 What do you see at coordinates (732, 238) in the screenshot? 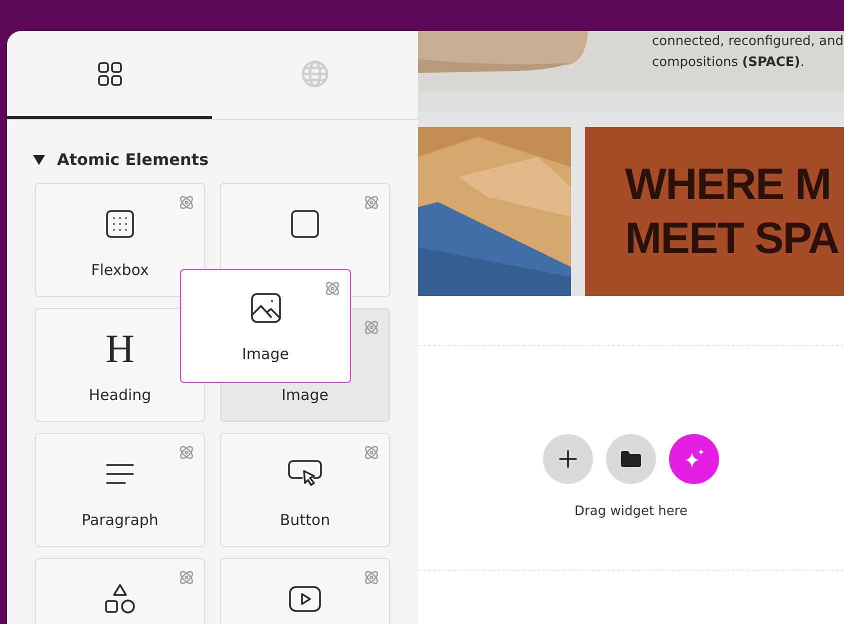
I see `headline-text: MEET SPA` at bounding box center [732, 238].